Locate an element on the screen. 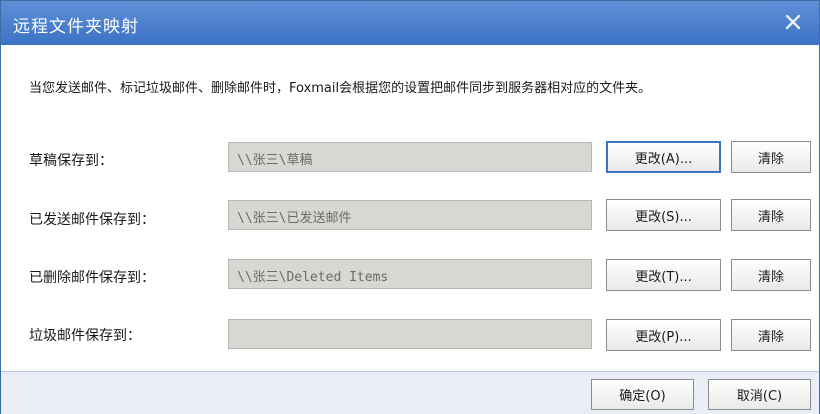  sent-path-field: \\张三\已发送邮件 is located at coordinates (410, 215).